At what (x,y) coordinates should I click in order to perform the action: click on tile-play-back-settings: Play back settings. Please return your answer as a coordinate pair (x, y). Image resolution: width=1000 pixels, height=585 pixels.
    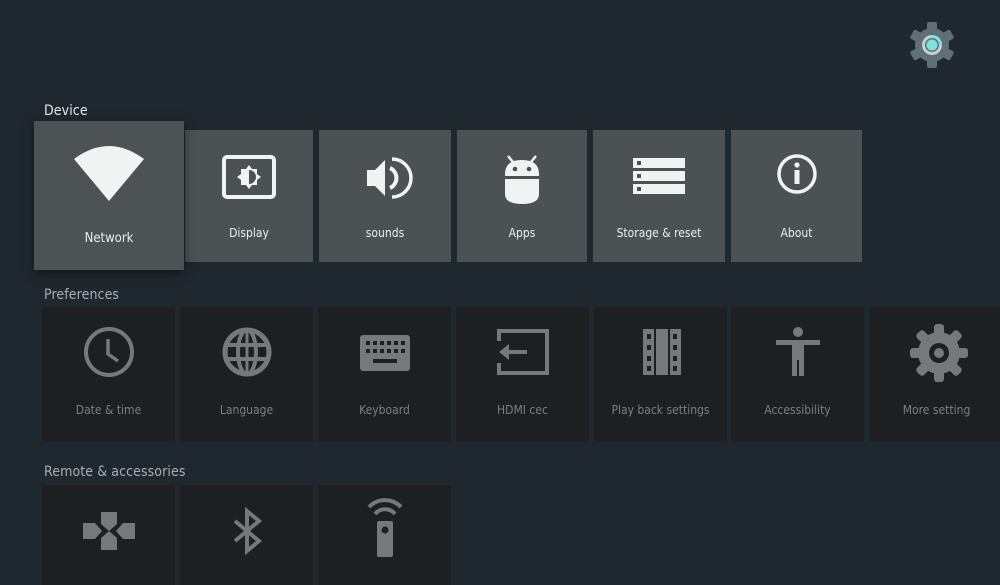
    Looking at the image, I should click on (660, 374).